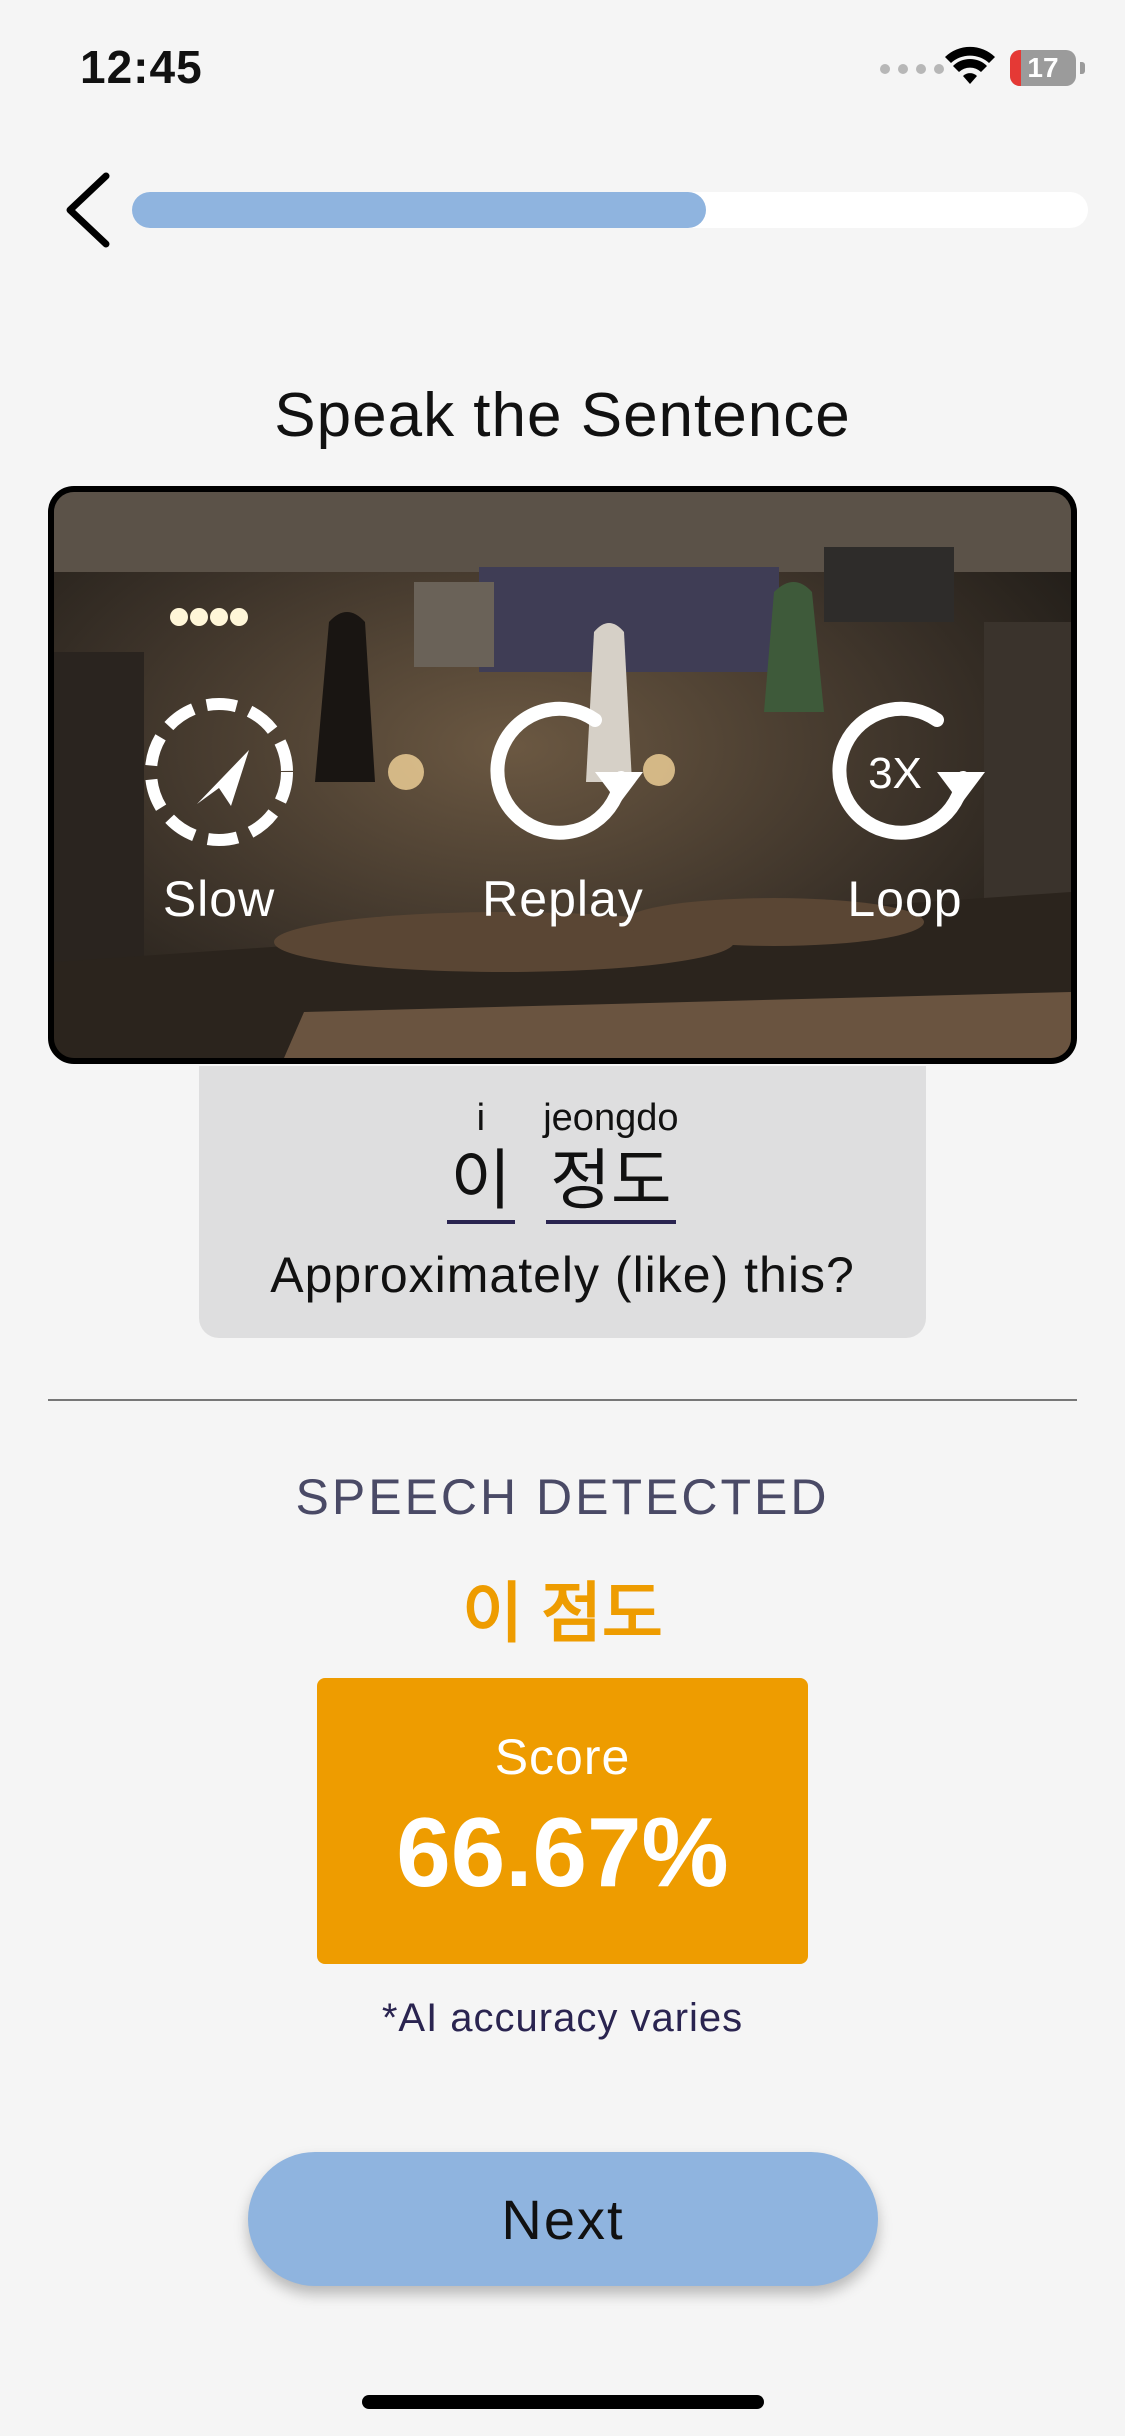 Image resolution: width=1125 pixels, height=2436 pixels. I want to click on speech-detected-text: 이 점도, so click(562, 1613).